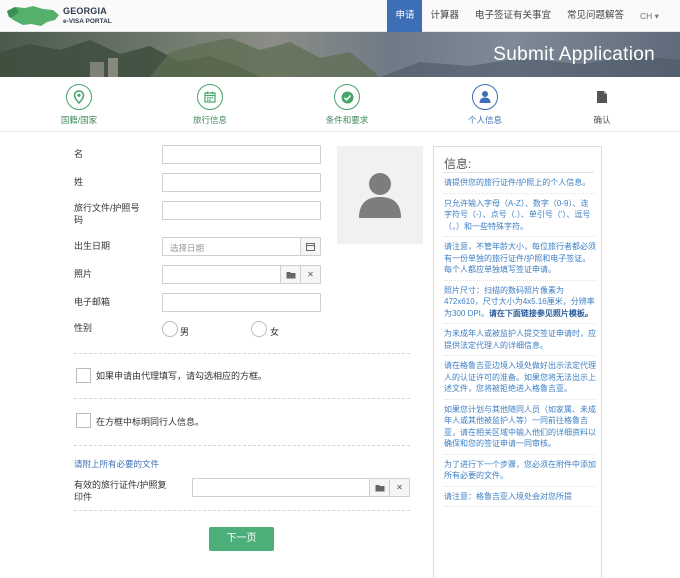  Describe the element at coordinates (602, 120) in the screenshot. I see `step-label: 确认` at that location.